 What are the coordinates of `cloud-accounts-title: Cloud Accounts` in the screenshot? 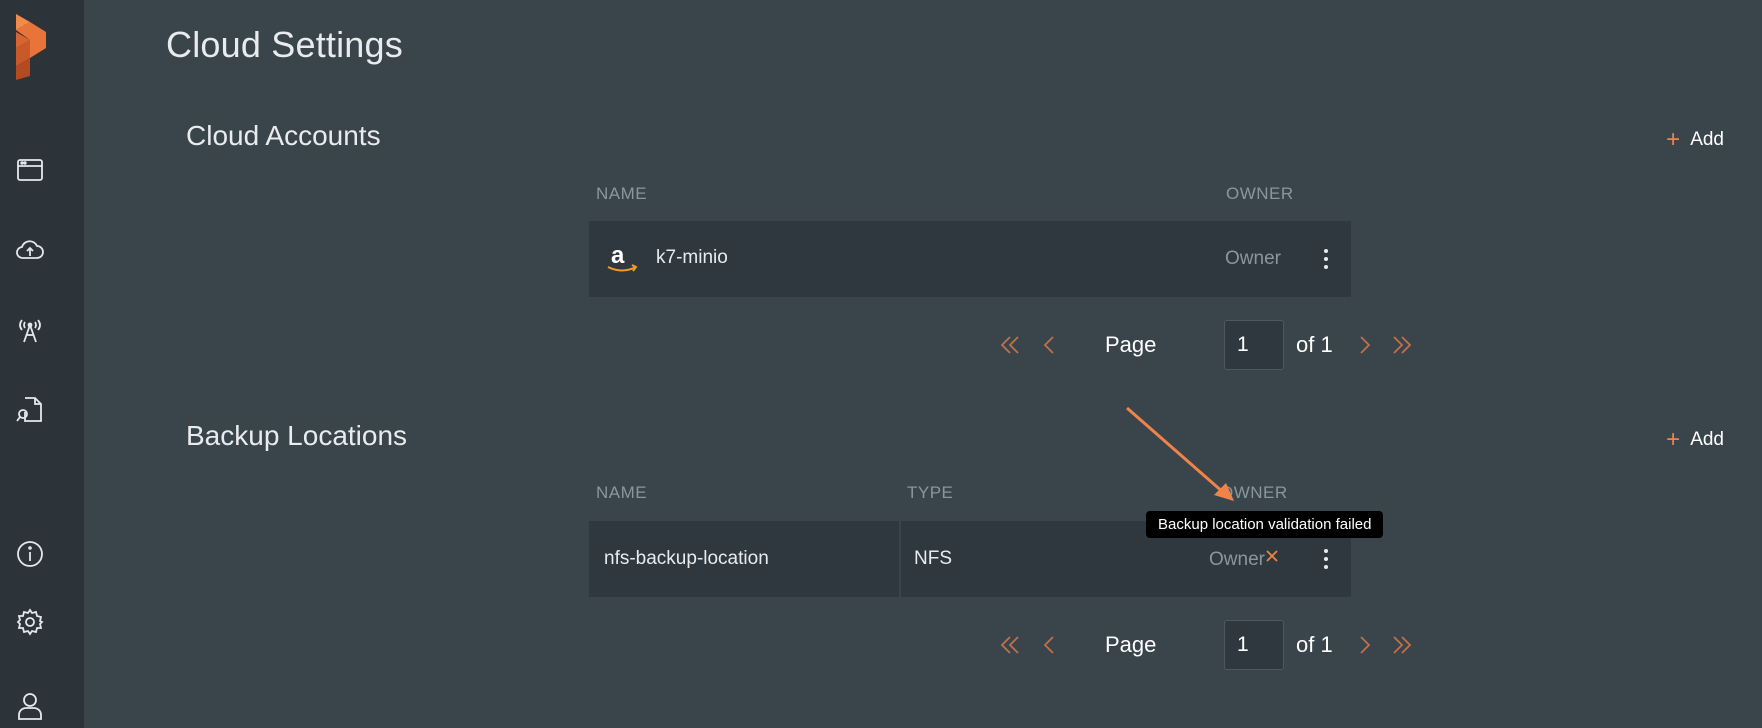 It's located at (283, 135).